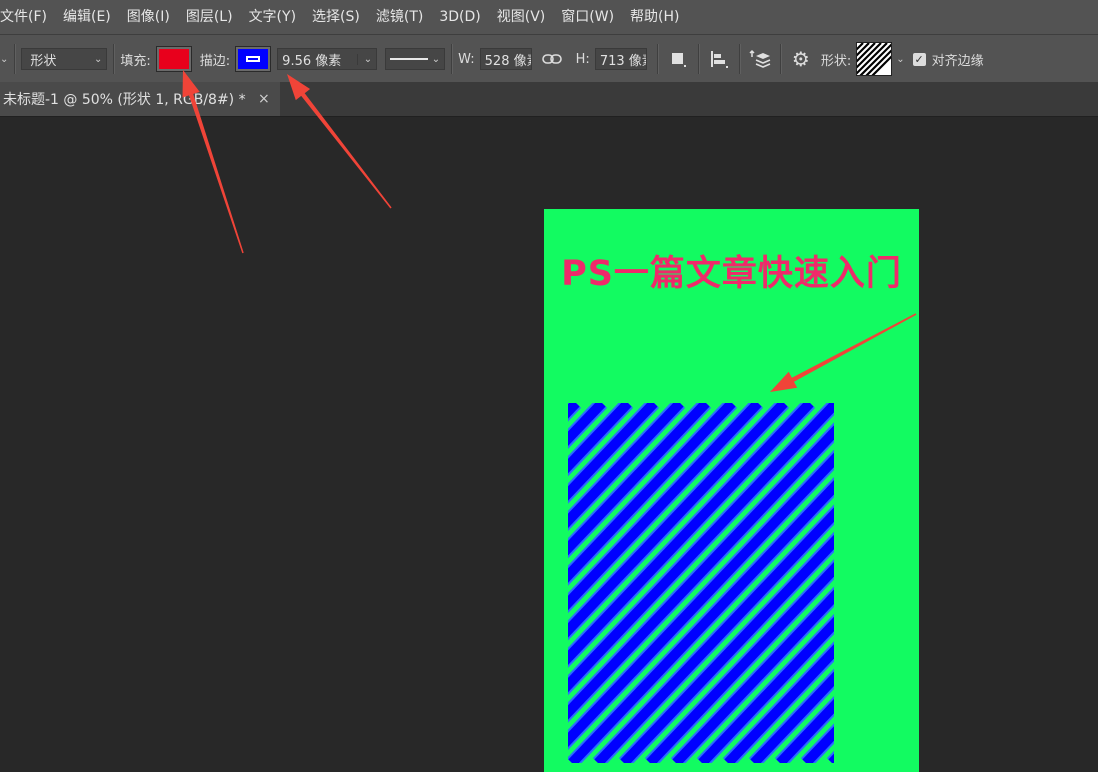 The height and width of the screenshot is (772, 1098). Describe the element at coordinates (521, 17) in the screenshot. I see `menu-view: 视图(V)` at that location.